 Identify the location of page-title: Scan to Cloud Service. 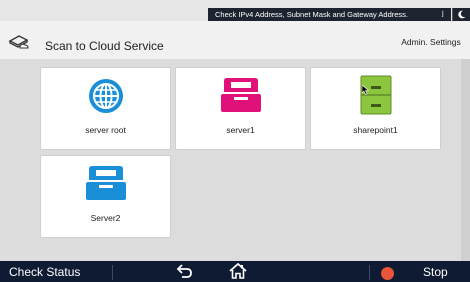
(104, 46).